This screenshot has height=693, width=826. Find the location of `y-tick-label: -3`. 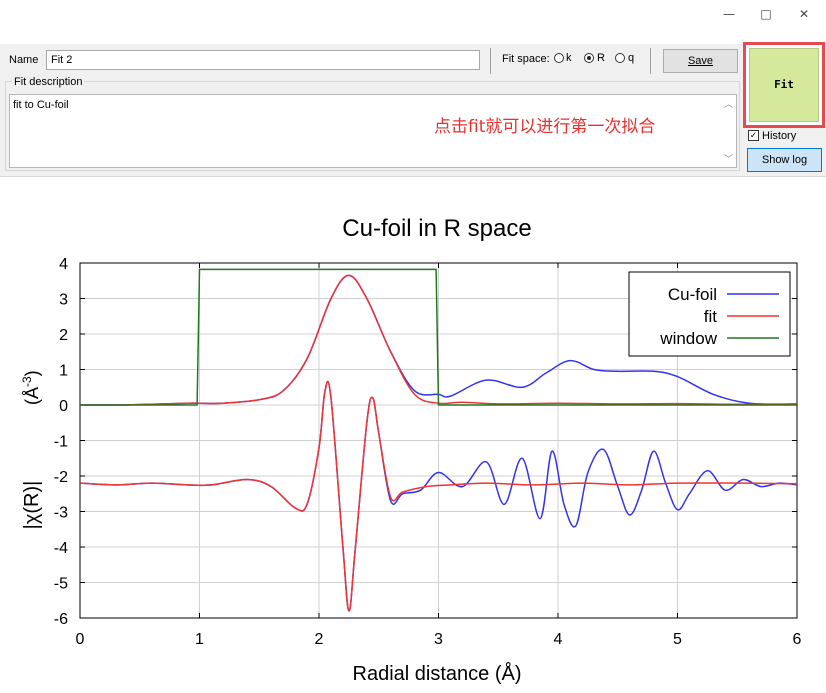

y-tick-label: -3 is located at coordinates (61, 513).